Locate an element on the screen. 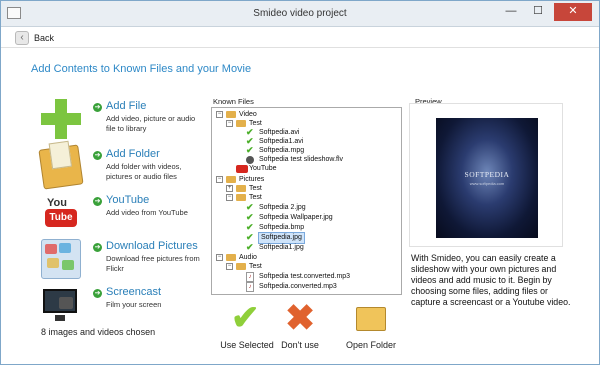  preview-image: SOFTPEDIA www.softpedia.com is located at coordinates (487, 178).